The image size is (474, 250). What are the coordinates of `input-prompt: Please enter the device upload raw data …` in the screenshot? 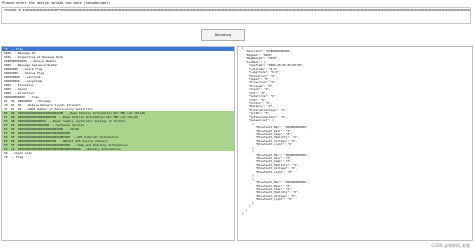 It's located at (56, 3).